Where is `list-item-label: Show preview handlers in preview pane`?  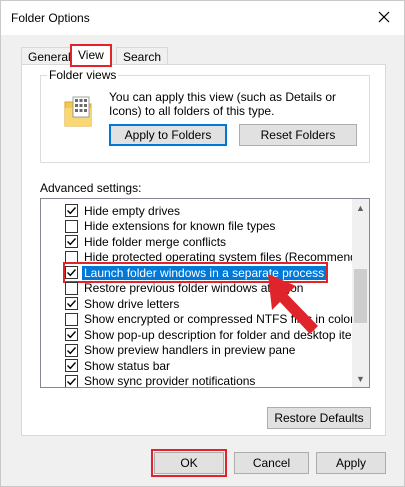
list-item-label: Show preview handlers in preview pane is located at coordinates (190, 350).